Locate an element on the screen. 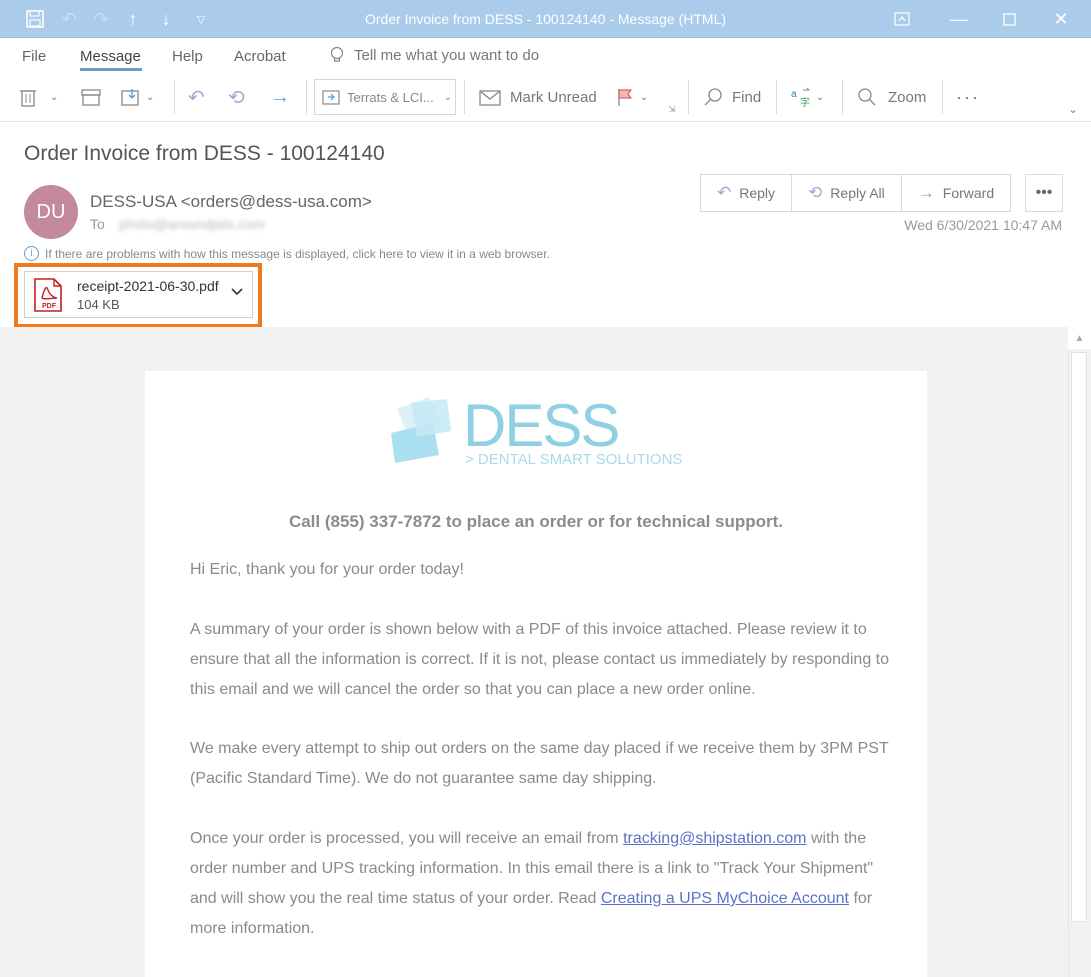  redo-icon: ↷ is located at coordinates (101, 19).